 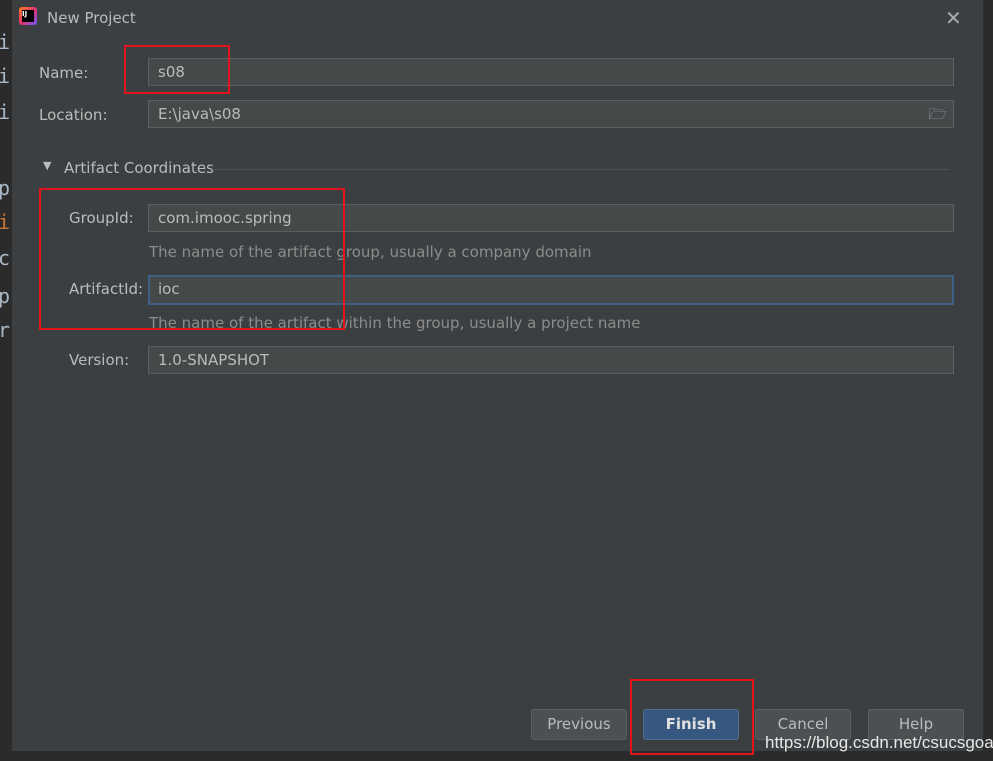 I want to click on editor-background: i i i p i c p r, so click(x=6, y=380).